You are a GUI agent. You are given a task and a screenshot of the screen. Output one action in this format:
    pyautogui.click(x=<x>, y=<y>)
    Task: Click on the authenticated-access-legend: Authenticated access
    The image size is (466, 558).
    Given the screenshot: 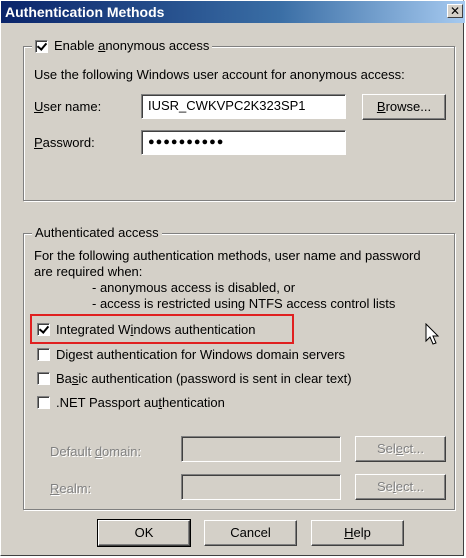 What is the action you would take?
    pyautogui.click(x=97, y=233)
    